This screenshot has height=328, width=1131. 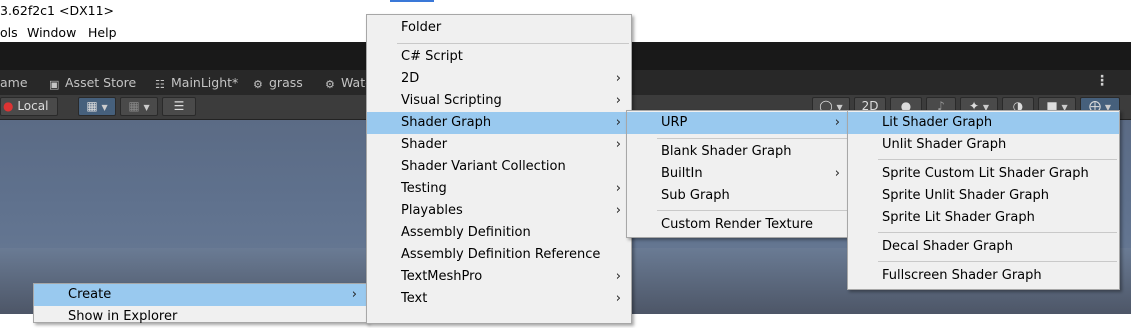 I want to click on menu-item-decal-shader-graph: Decal Shader Graph, so click(x=983, y=247).